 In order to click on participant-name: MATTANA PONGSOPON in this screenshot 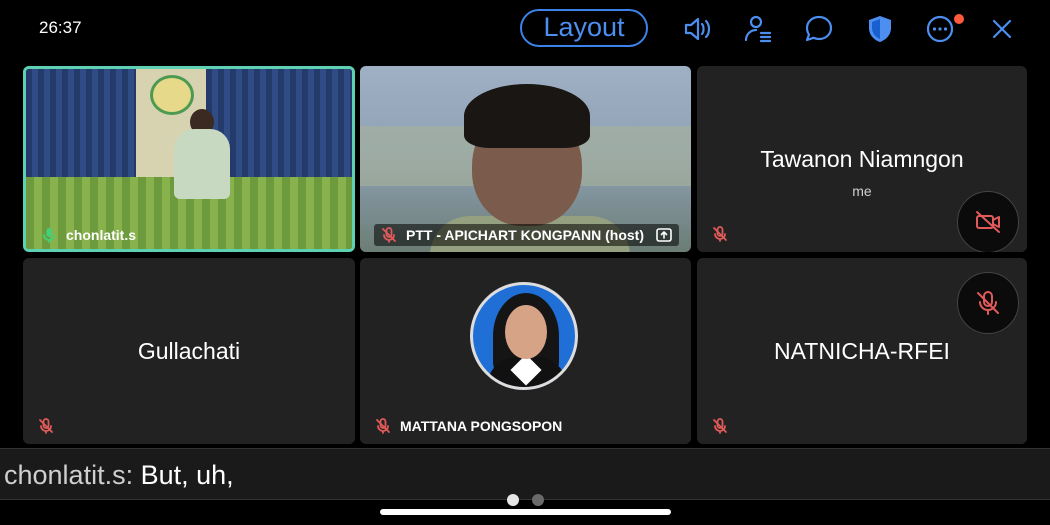, I will do `click(481, 426)`.